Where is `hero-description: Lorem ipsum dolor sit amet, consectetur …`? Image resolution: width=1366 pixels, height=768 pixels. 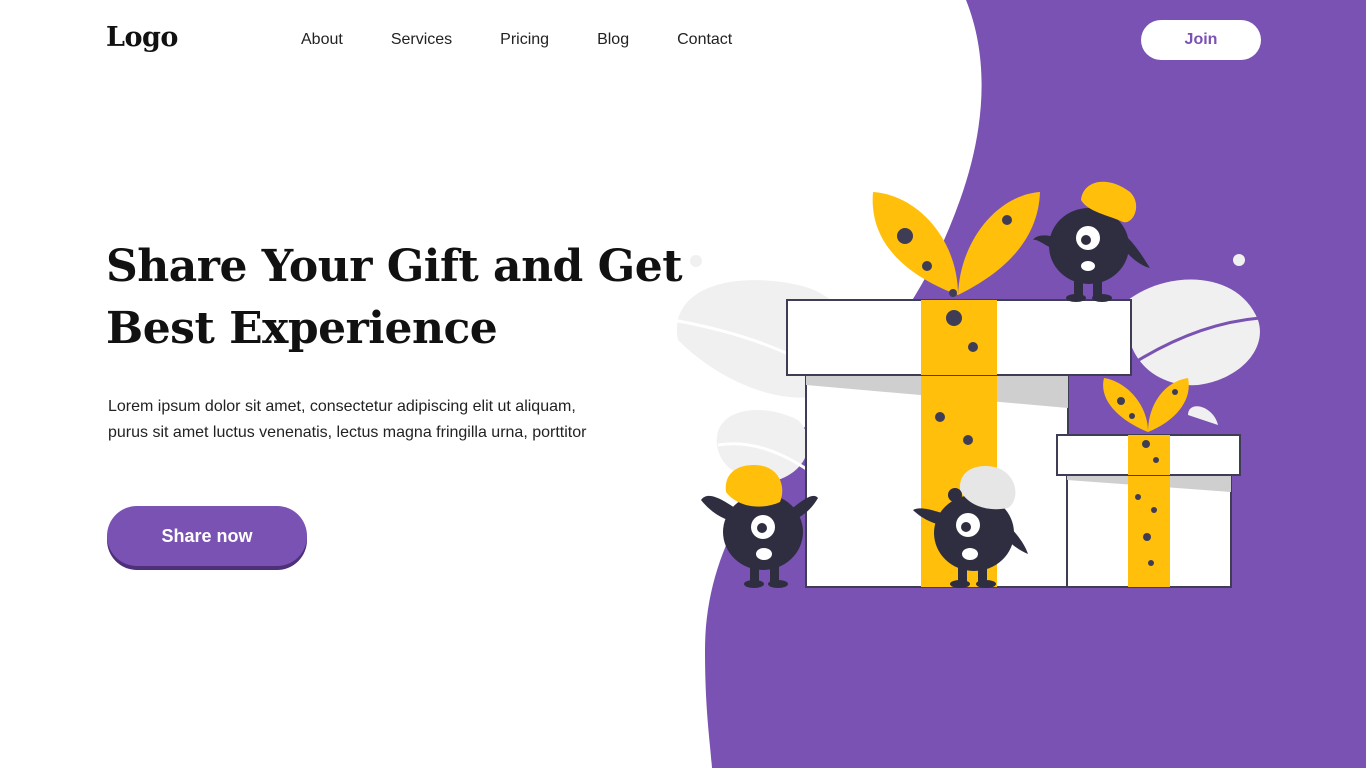
hero-description: Lorem ipsum dolor sit amet, consectetur … is located at coordinates (347, 419).